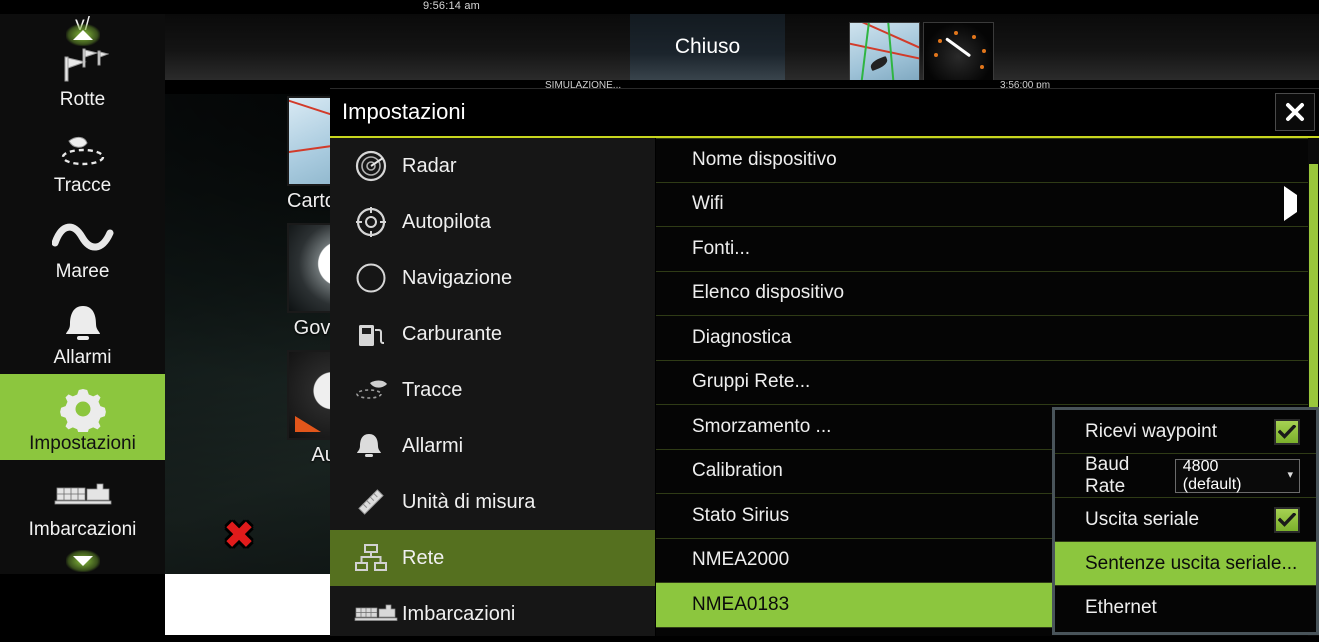 The height and width of the screenshot is (642, 1319). Describe the element at coordinates (659, 7) in the screenshot. I see `top-status-bar: 9:56:14 am` at that location.